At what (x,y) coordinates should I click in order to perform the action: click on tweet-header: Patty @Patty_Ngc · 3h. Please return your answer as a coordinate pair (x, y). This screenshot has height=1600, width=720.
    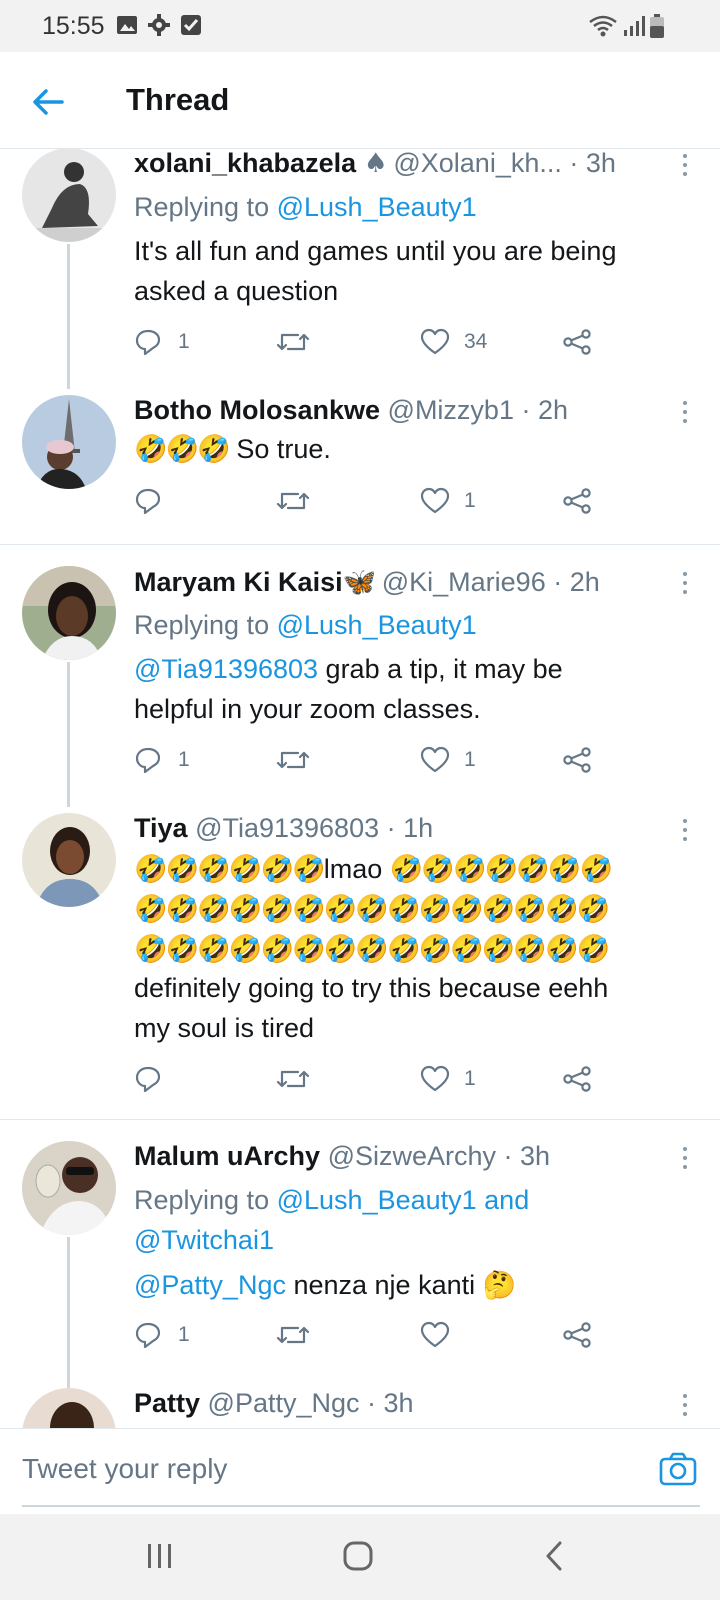
    Looking at the image, I should click on (274, 1403).